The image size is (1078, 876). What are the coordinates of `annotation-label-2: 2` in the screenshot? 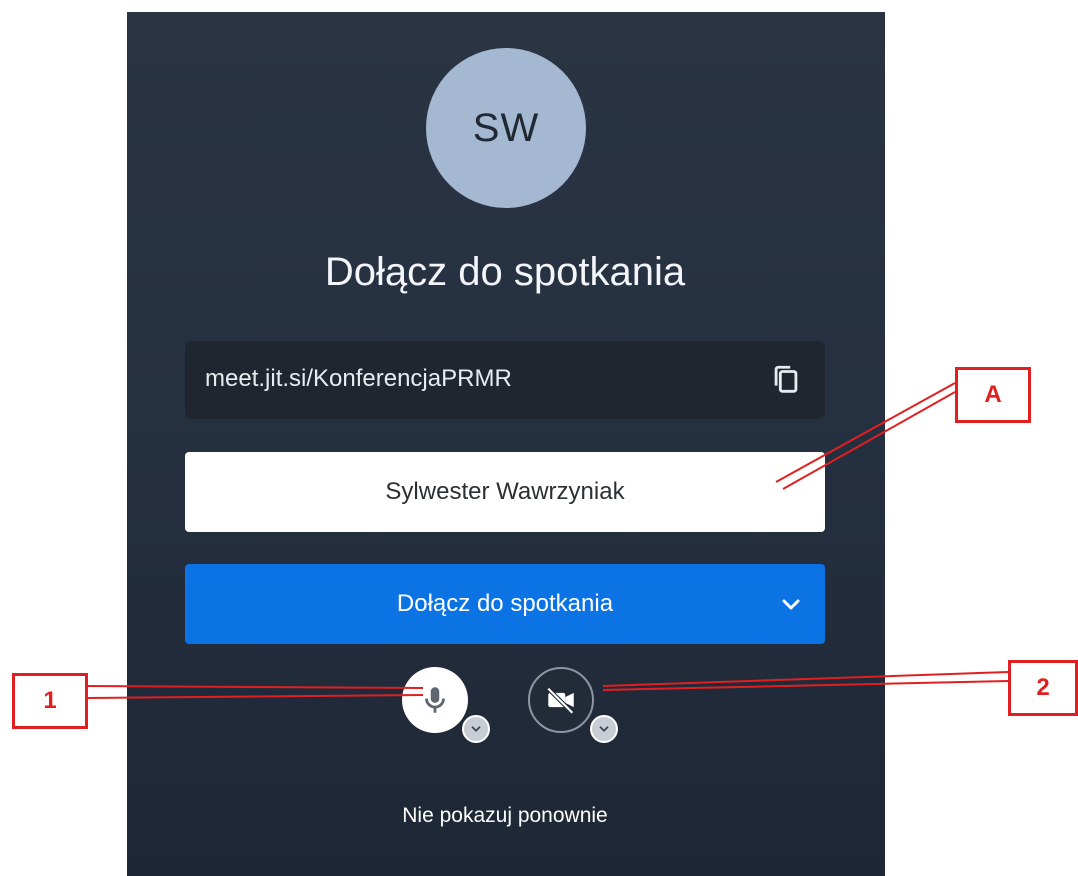 It's located at (1043, 688).